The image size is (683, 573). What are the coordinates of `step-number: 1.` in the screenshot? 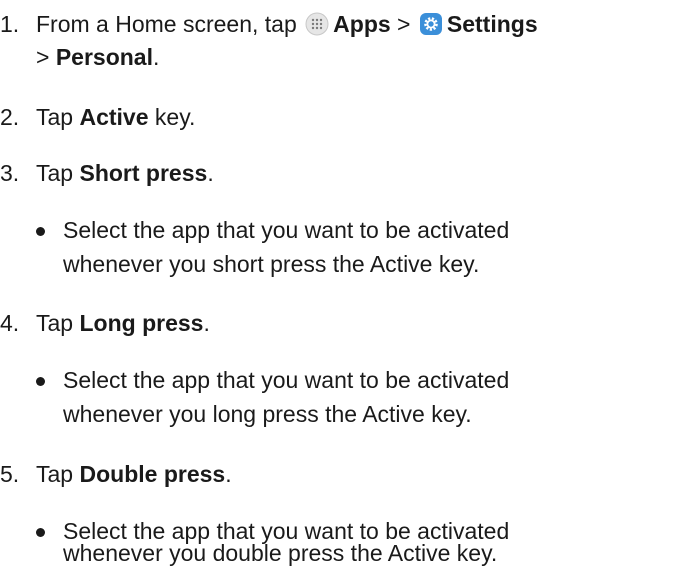 It's located at (10, 24).